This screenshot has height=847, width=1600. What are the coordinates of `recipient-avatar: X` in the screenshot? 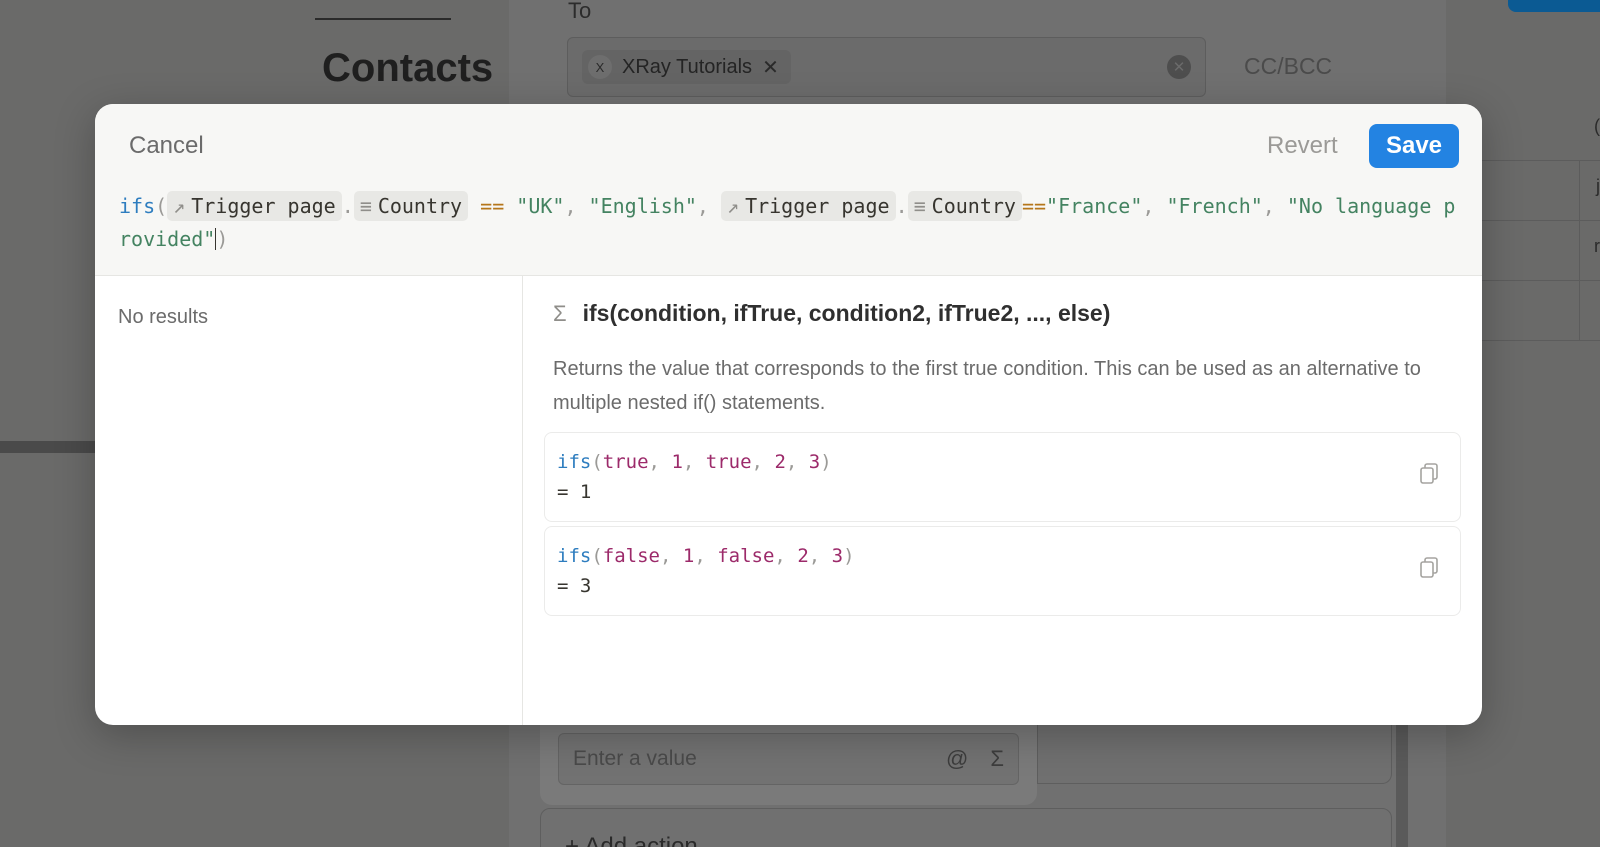 It's located at (600, 67).